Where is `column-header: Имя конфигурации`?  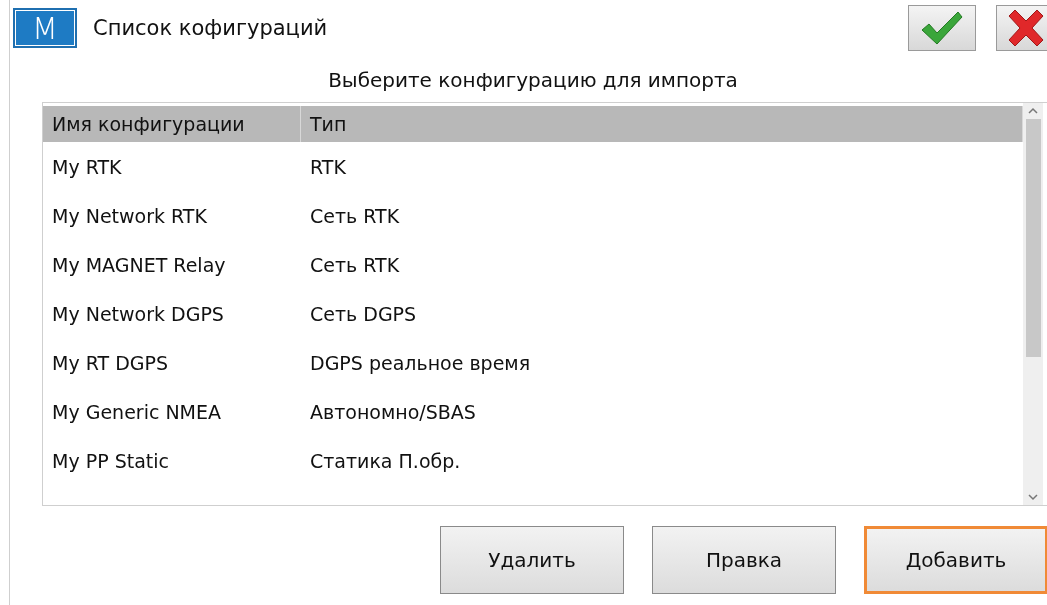 column-header: Имя конфигурации is located at coordinates (172, 124).